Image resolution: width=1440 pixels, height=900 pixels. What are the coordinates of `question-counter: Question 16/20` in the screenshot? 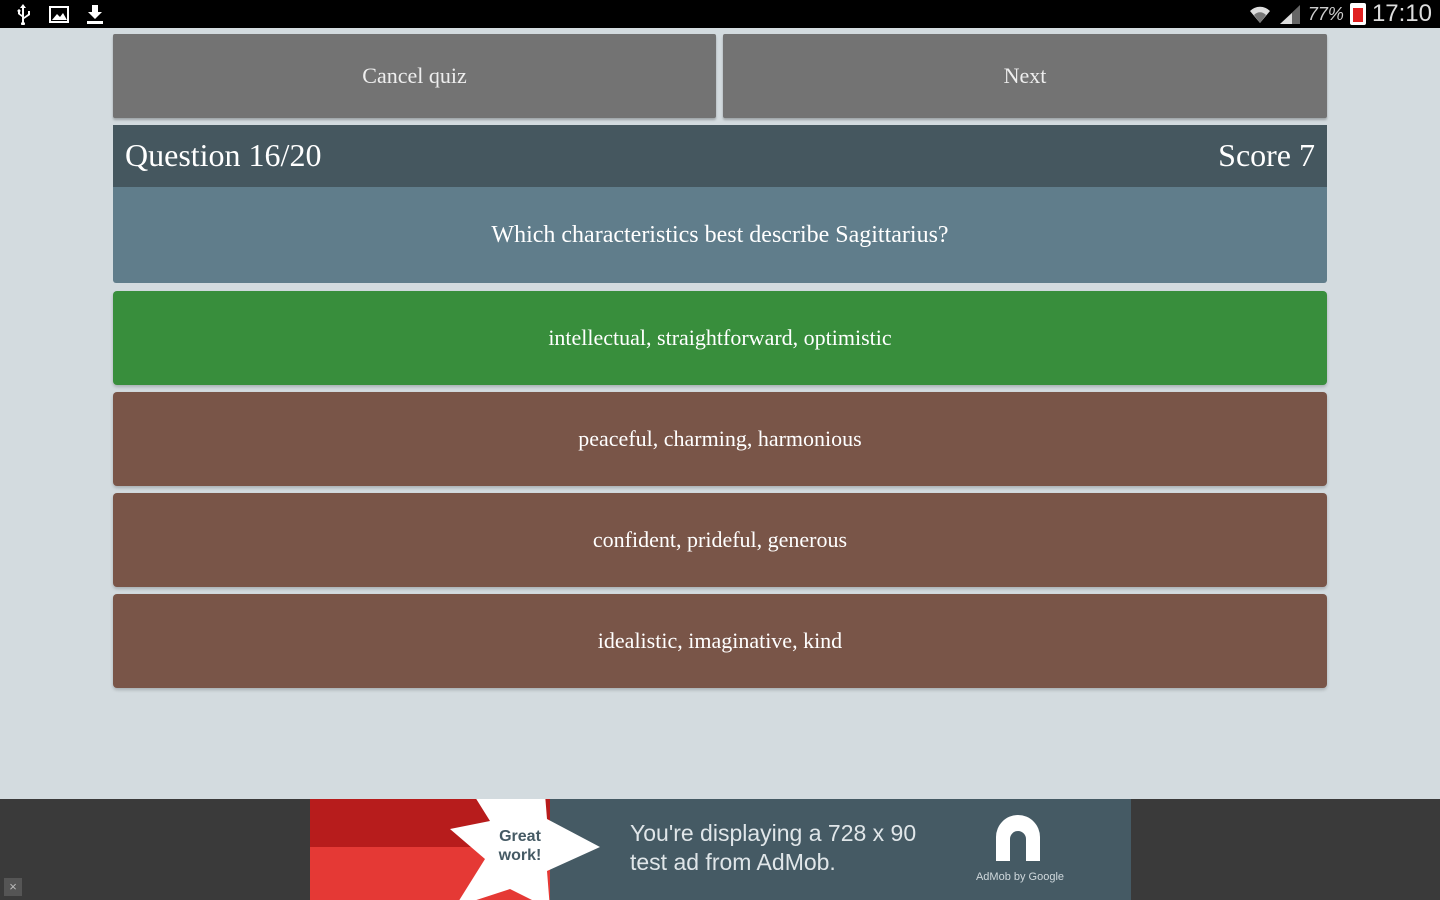 It's located at (223, 155).